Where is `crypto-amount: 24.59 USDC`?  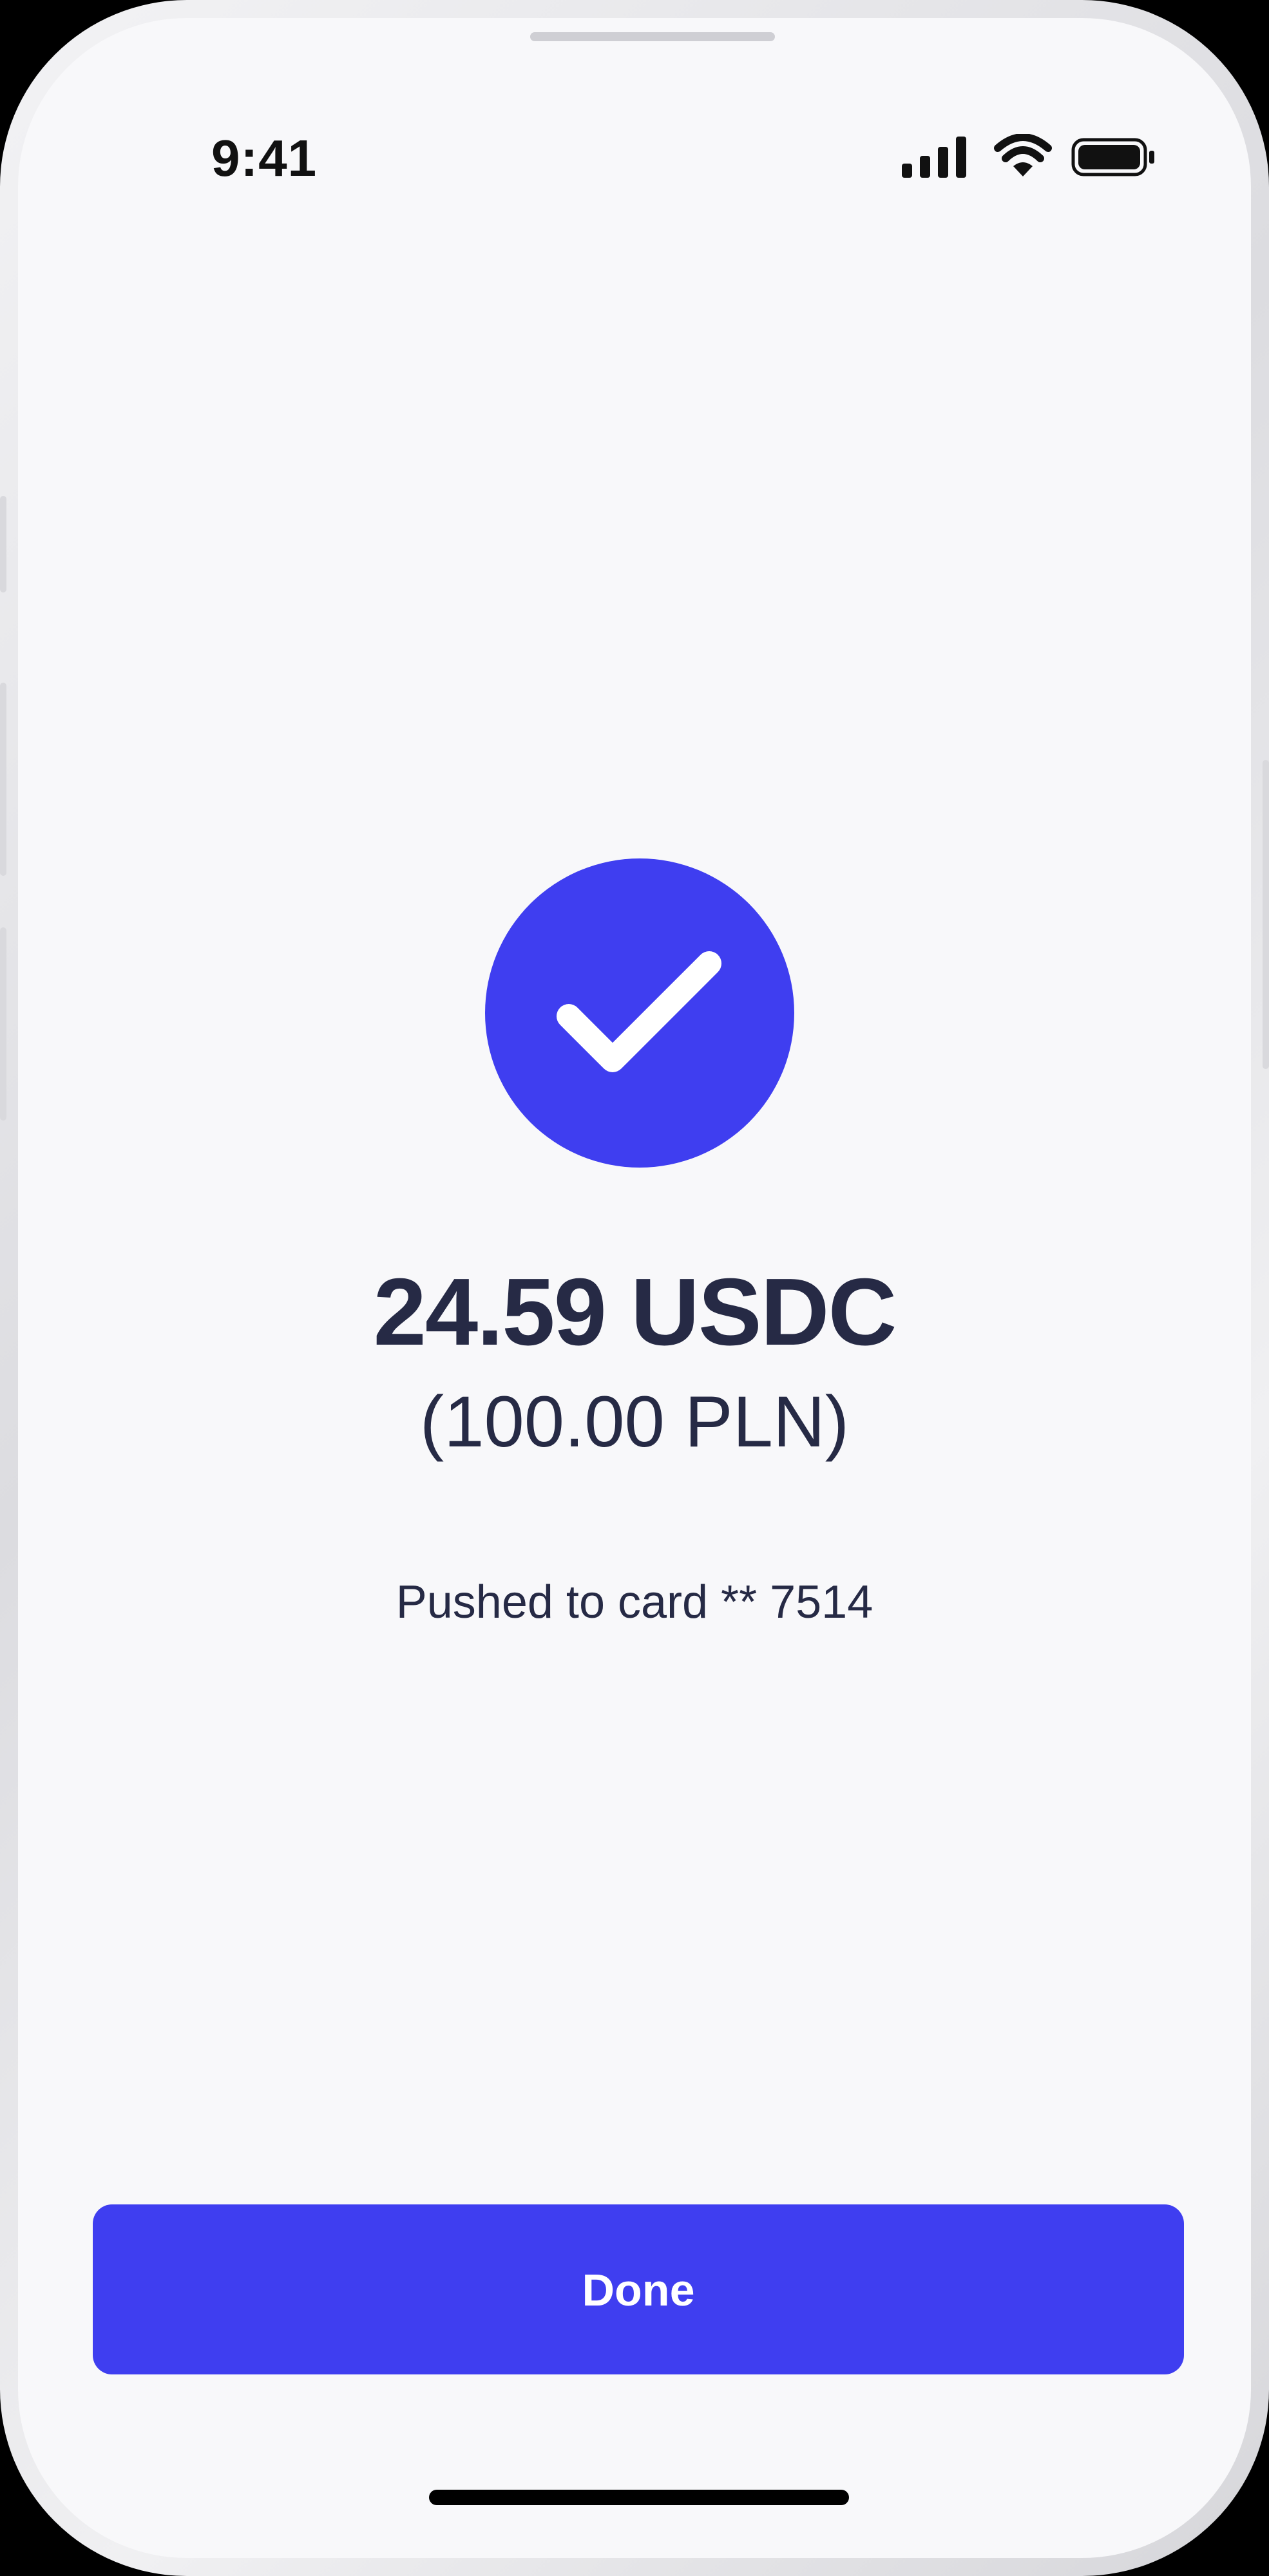
crypto-amount: 24.59 USDC is located at coordinates (635, 1312).